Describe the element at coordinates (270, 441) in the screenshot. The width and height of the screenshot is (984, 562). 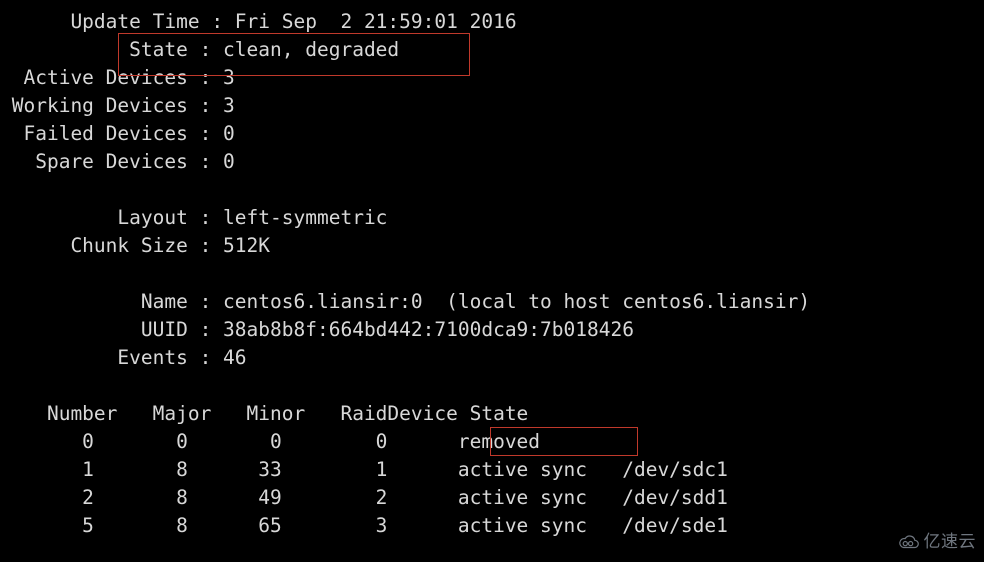
I see `device-table-row-0: 0 0 0 0 removed` at that location.